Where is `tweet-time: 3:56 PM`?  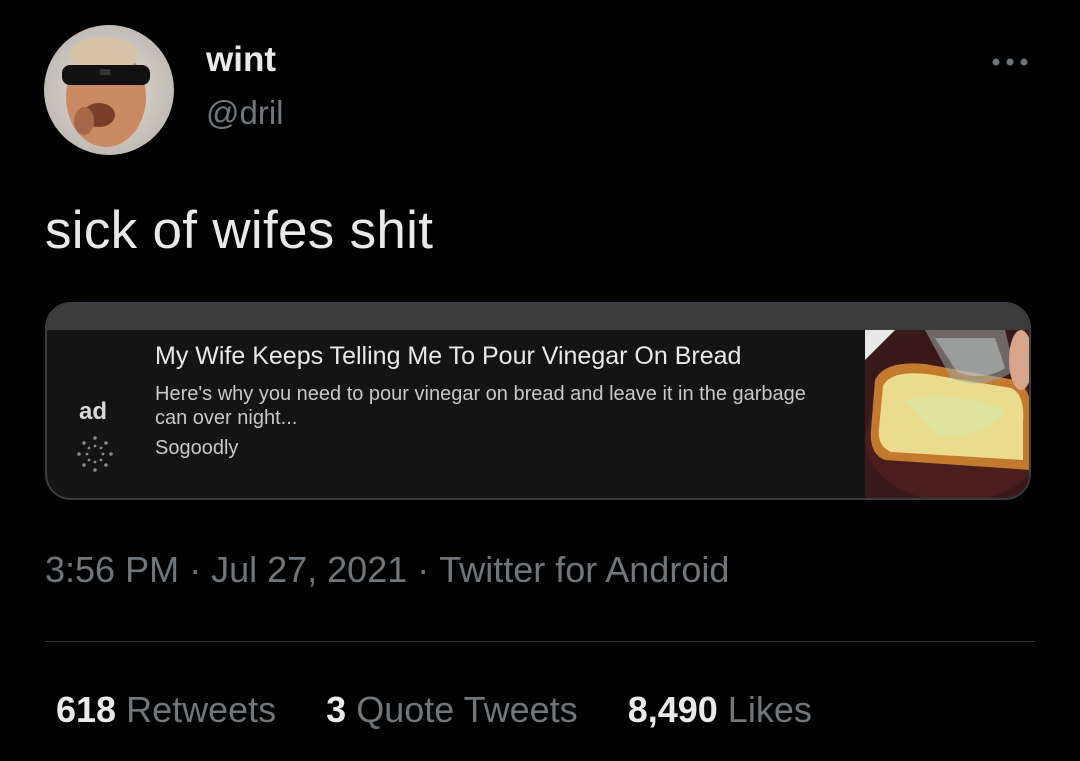
tweet-time: 3:56 PM is located at coordinates (112, 569).